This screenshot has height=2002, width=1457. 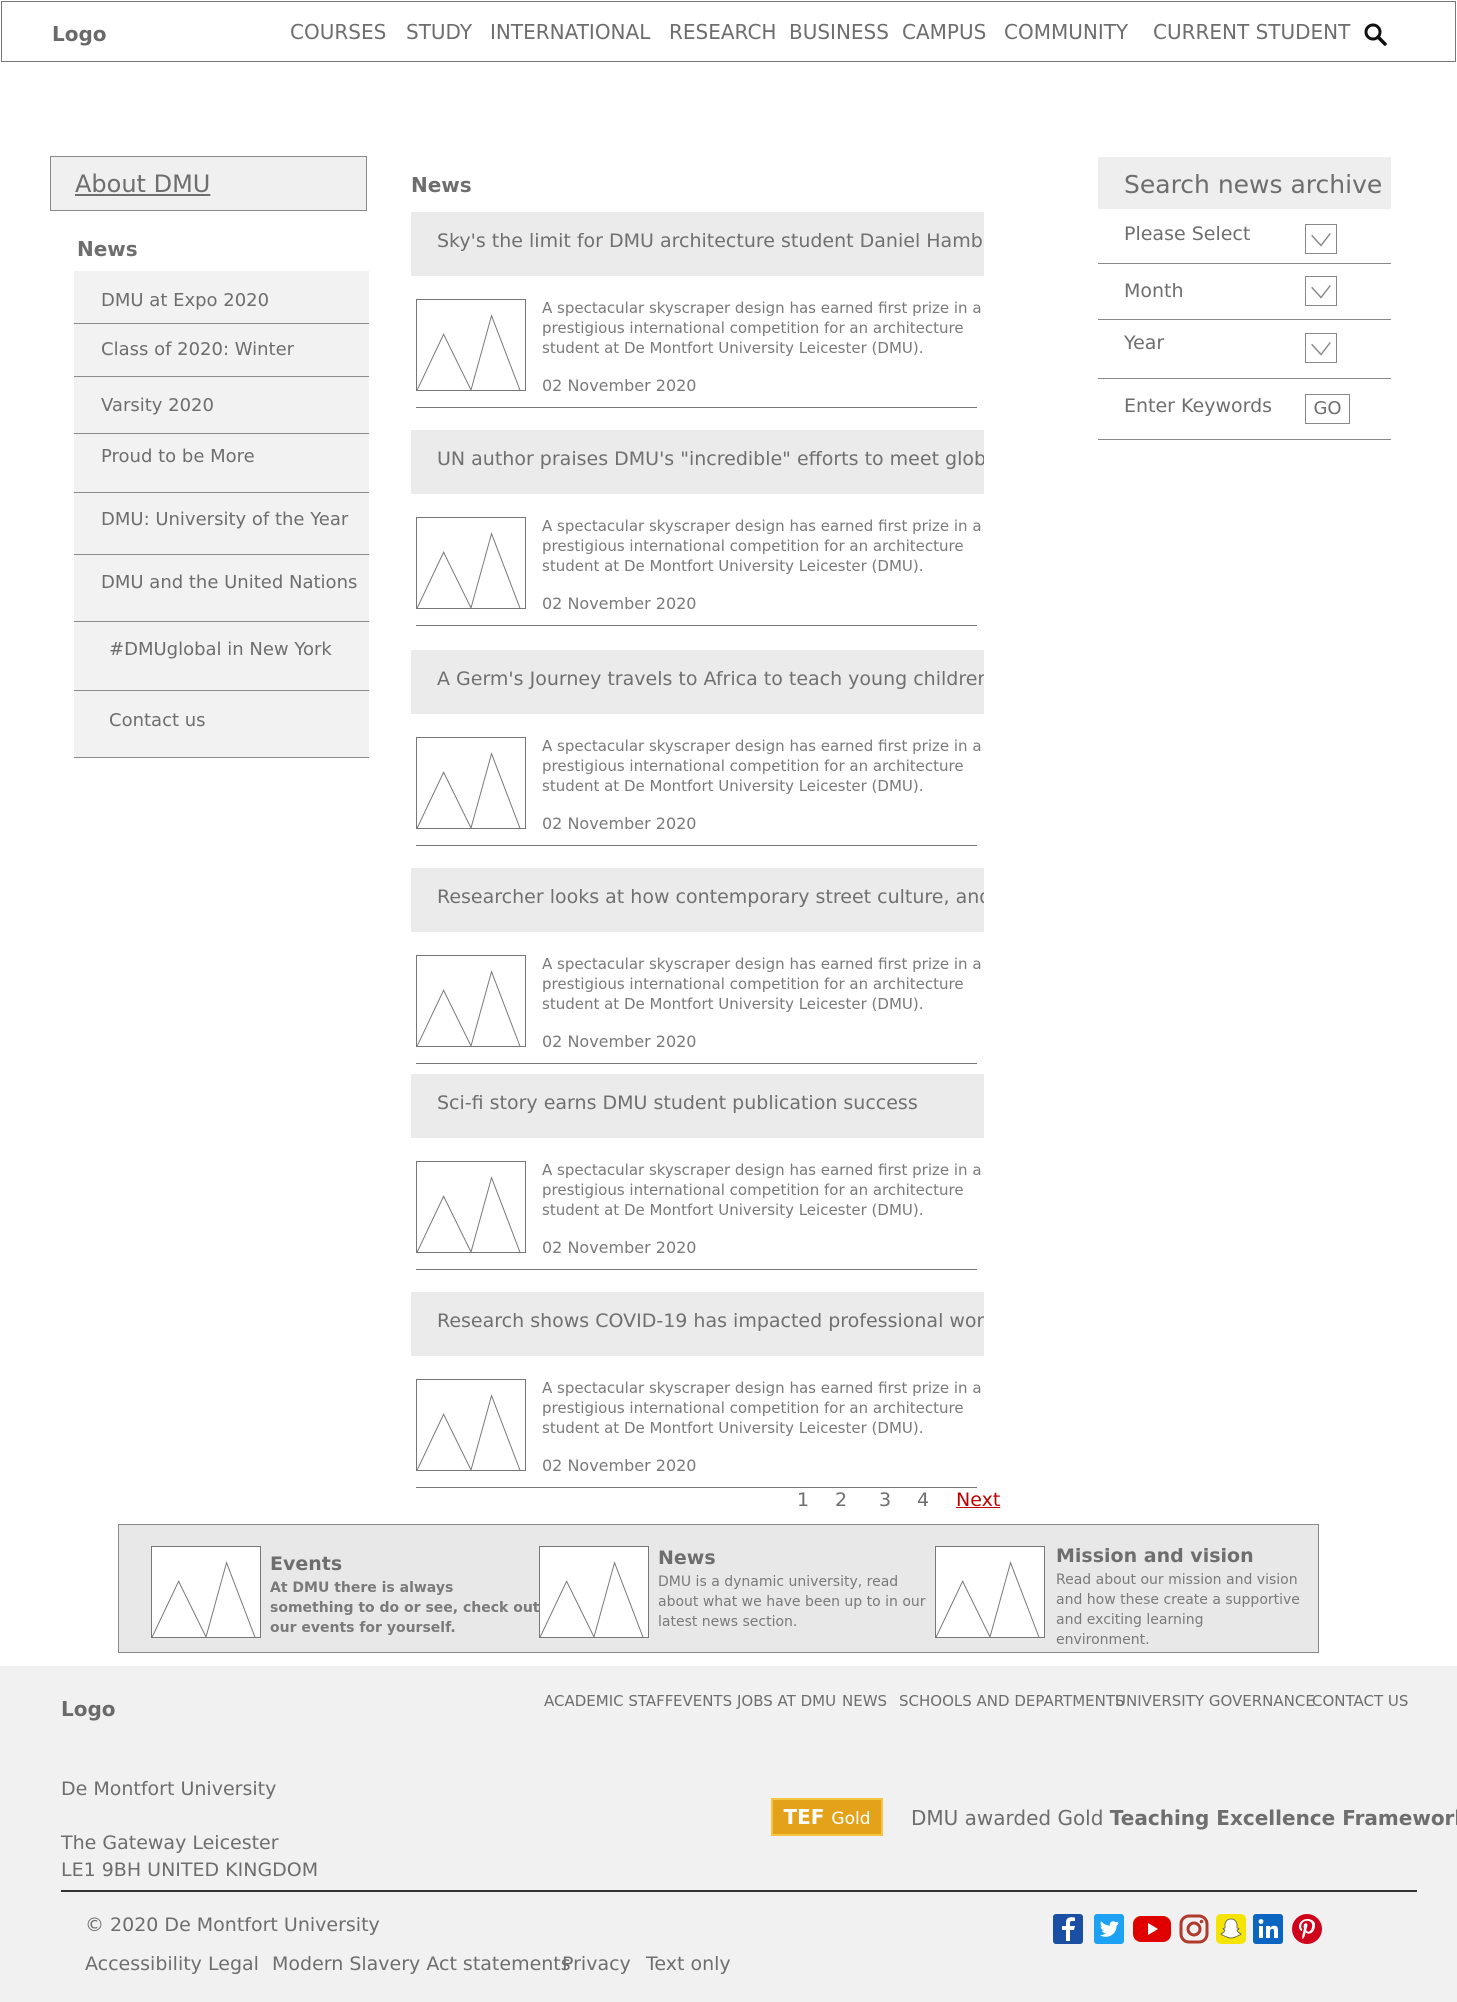 I want to click on month-row: Month, so click(x=1244, y=292).